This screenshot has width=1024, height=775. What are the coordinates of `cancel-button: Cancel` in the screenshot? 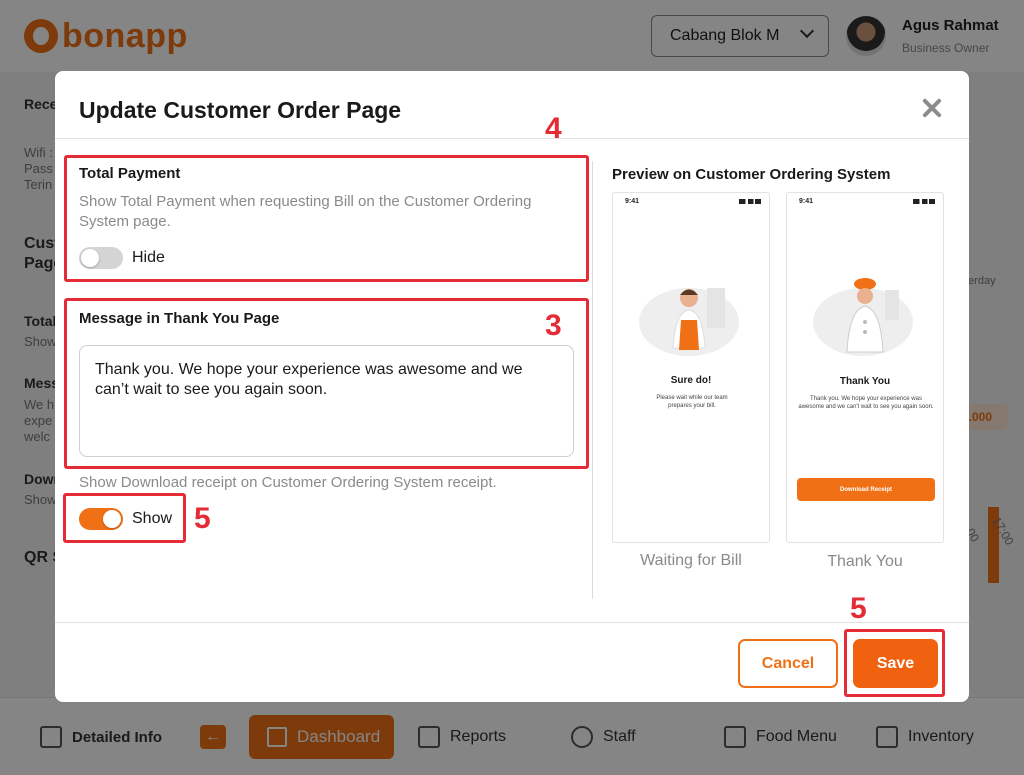 It's located at (788, 663).